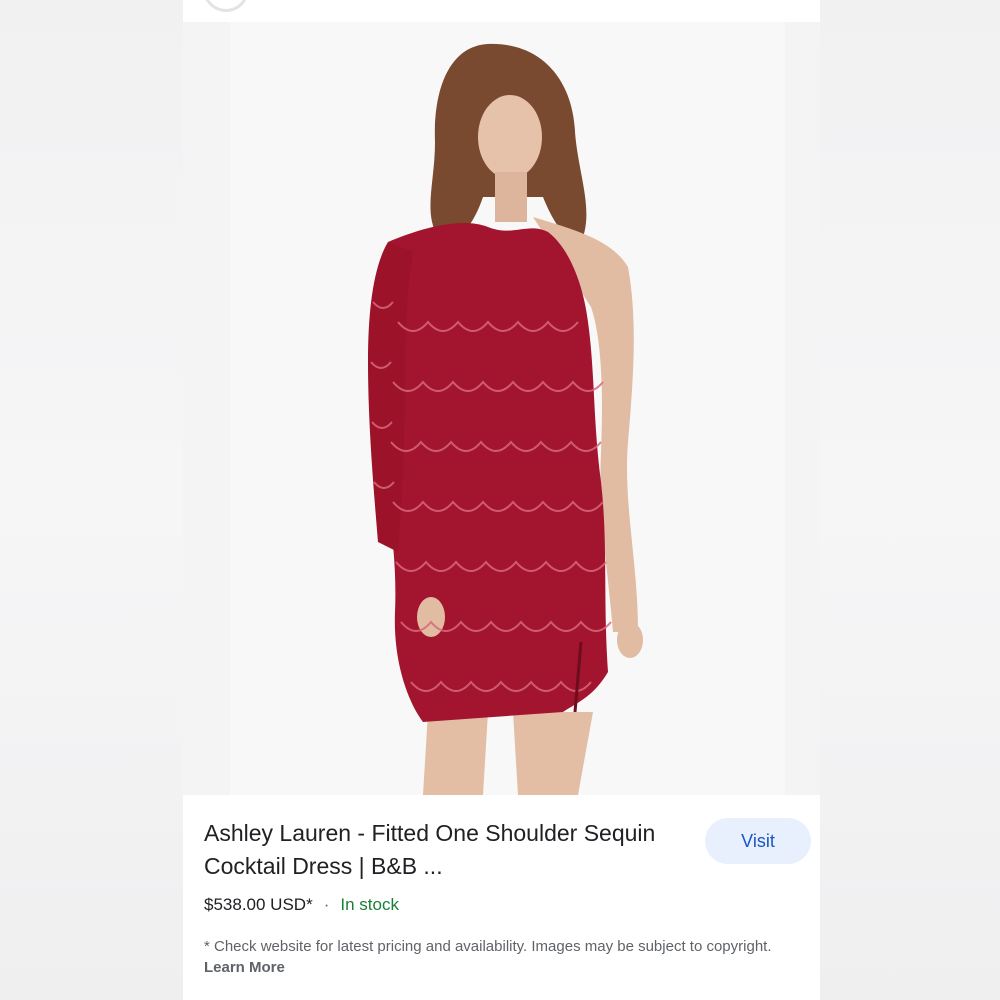 The height and width of the screenshot is (1000, 1000). I want to click on price-row: $538.00 USD* · In stock, so click(301, 905).